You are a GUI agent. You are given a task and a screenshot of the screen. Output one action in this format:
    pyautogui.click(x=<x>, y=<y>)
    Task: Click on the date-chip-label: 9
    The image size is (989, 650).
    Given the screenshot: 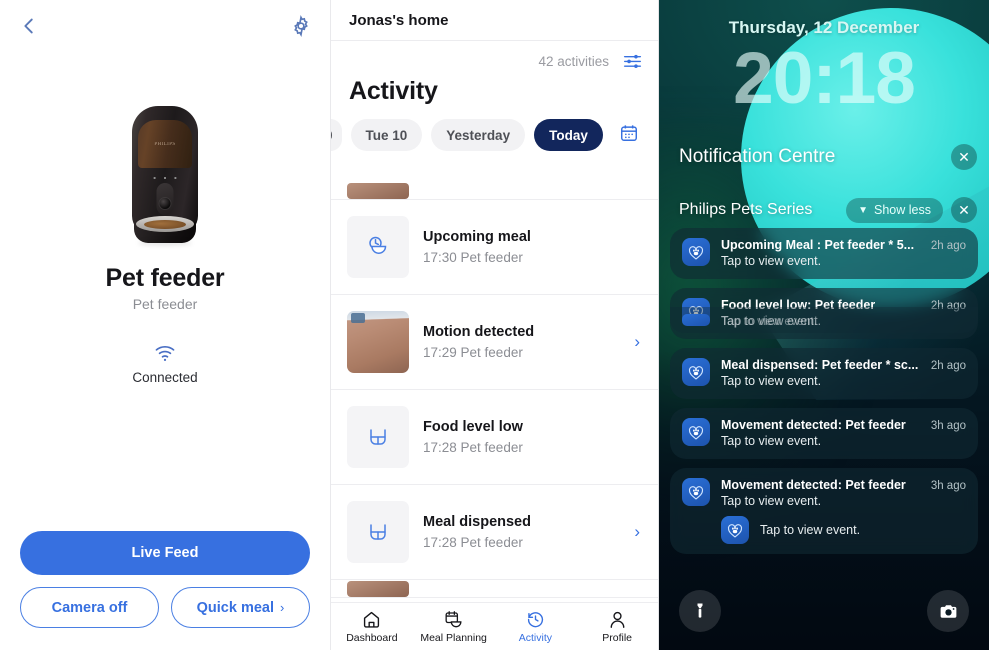 What is the action you would take?
    pyautogui.click(x=332, y=135)
    